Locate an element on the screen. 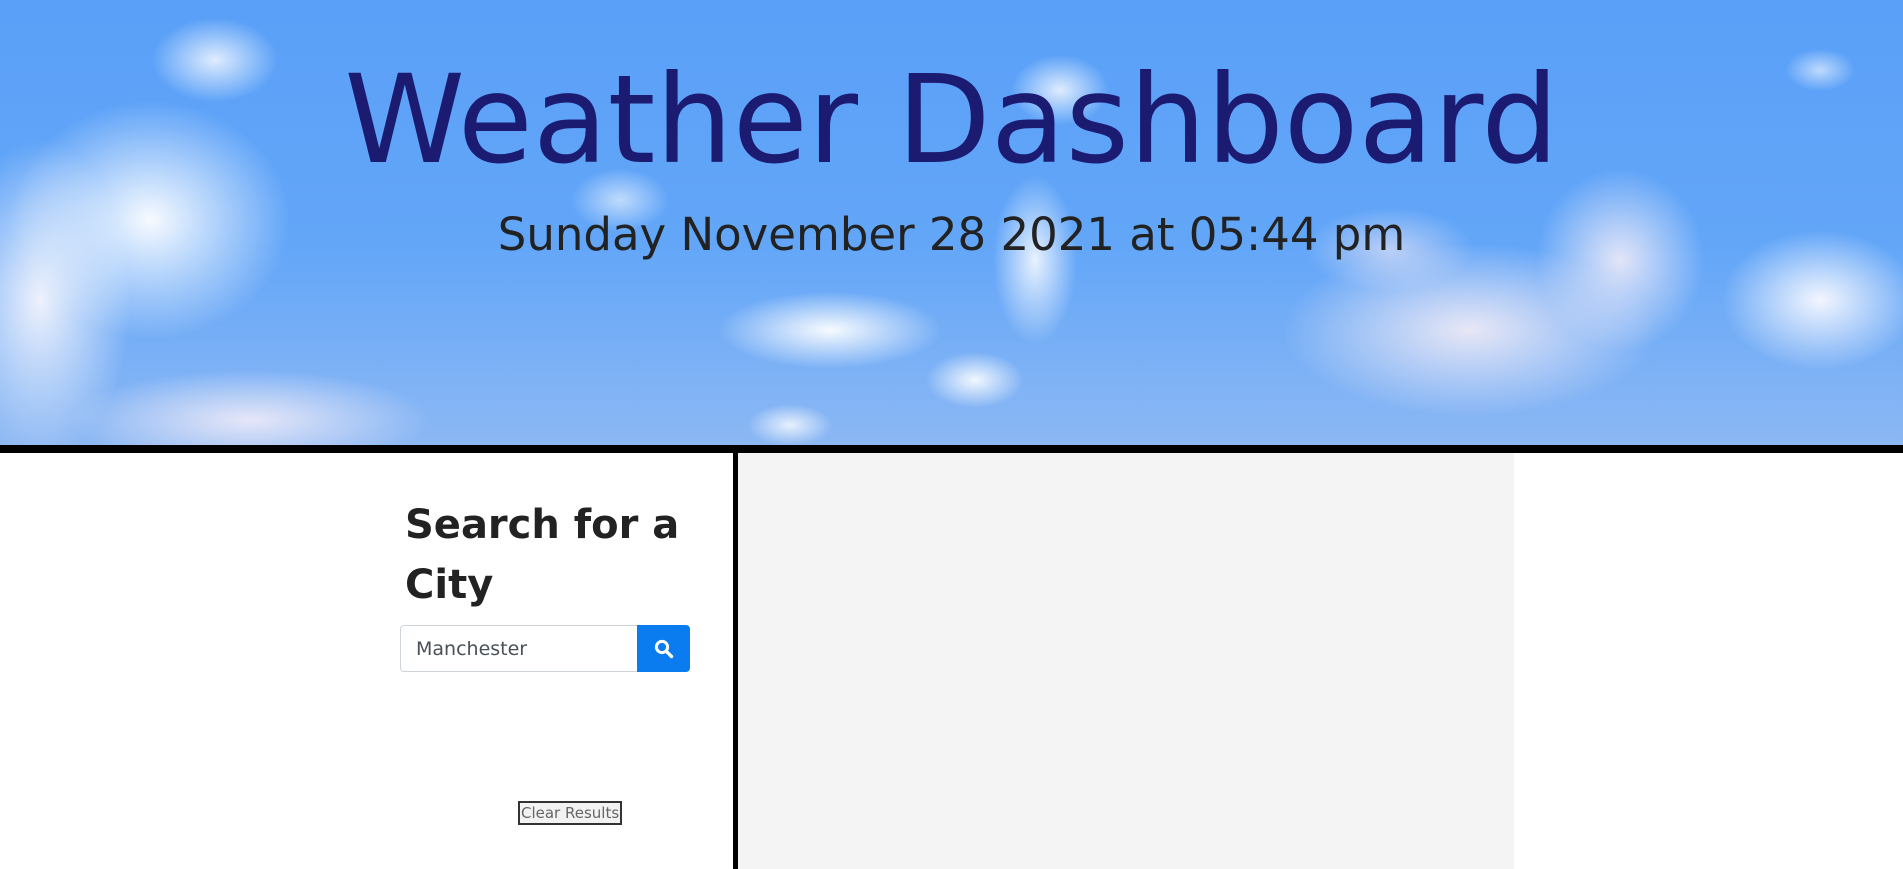 Image resolution: width=1903 pixels, height=869 pixels. clear-results-button: Clear Results is located at coordinates (570, 813).